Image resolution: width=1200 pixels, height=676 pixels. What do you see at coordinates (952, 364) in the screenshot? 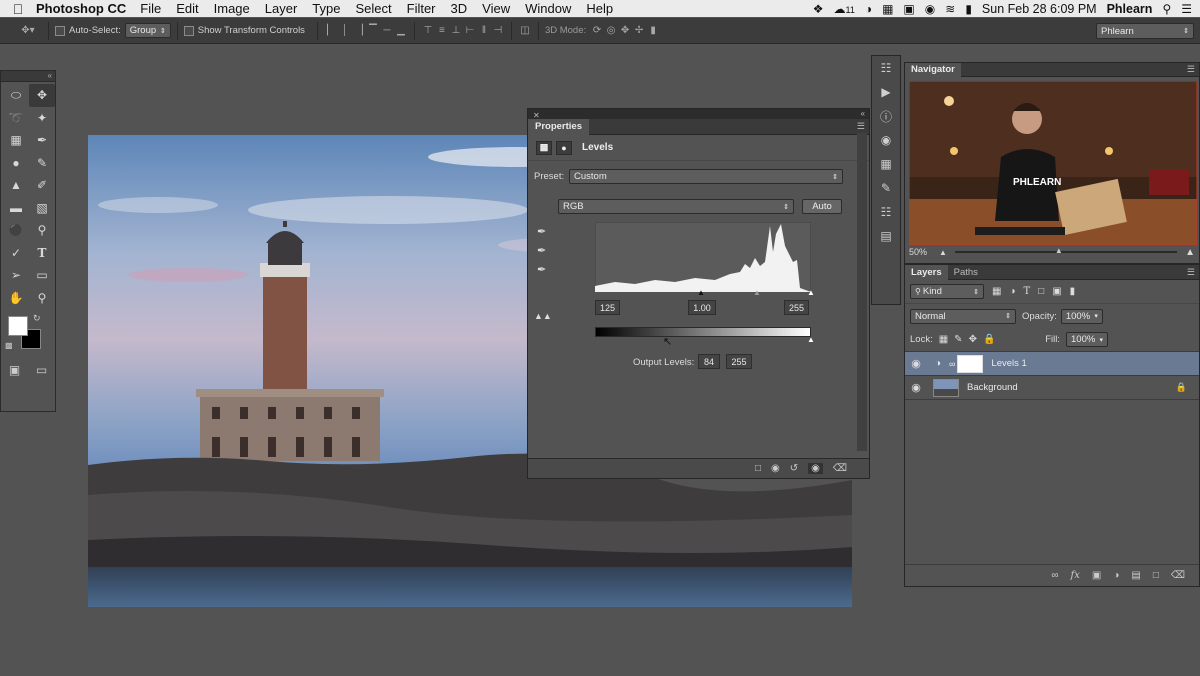
I see `link-icon: ∞` at bounding box center [952, 364].